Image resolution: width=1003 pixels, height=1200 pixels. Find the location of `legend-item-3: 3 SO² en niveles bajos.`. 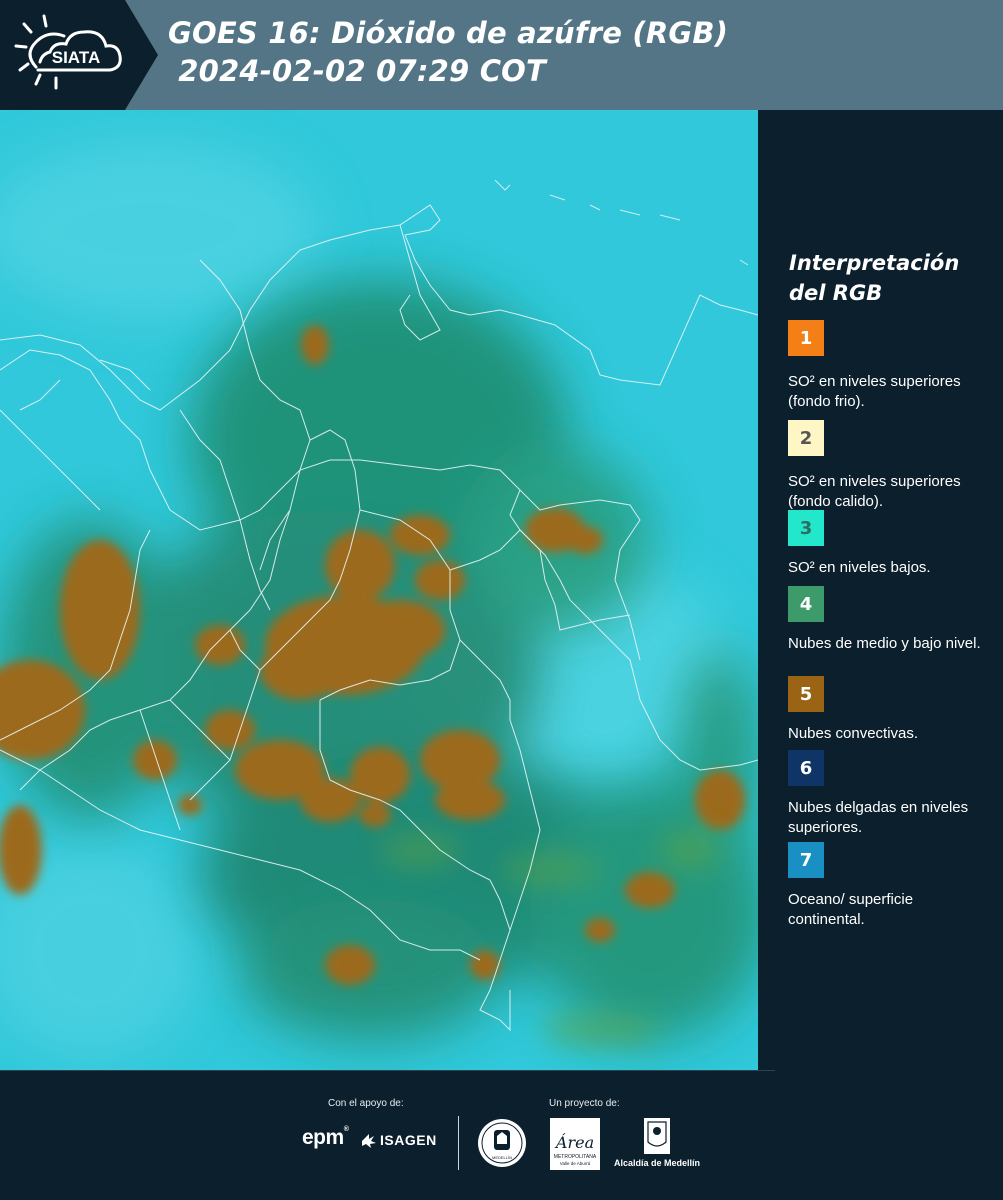

legend-item-3: 3 SO² en niveles bajos. is located at coordinates (890, 544).